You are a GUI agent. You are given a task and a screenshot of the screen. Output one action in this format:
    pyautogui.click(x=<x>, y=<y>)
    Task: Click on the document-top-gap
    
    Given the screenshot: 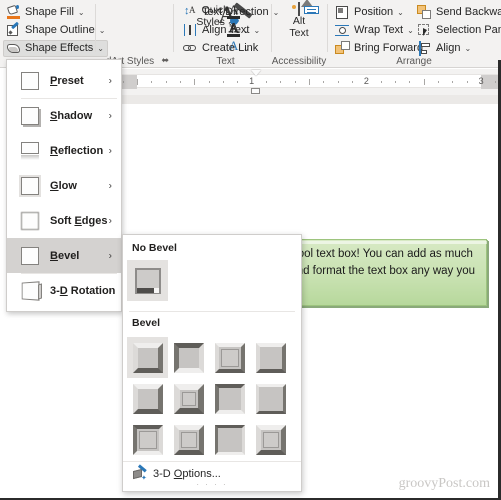 What is the action you would take?
    pyautogui.click(x=308, y=99)
    